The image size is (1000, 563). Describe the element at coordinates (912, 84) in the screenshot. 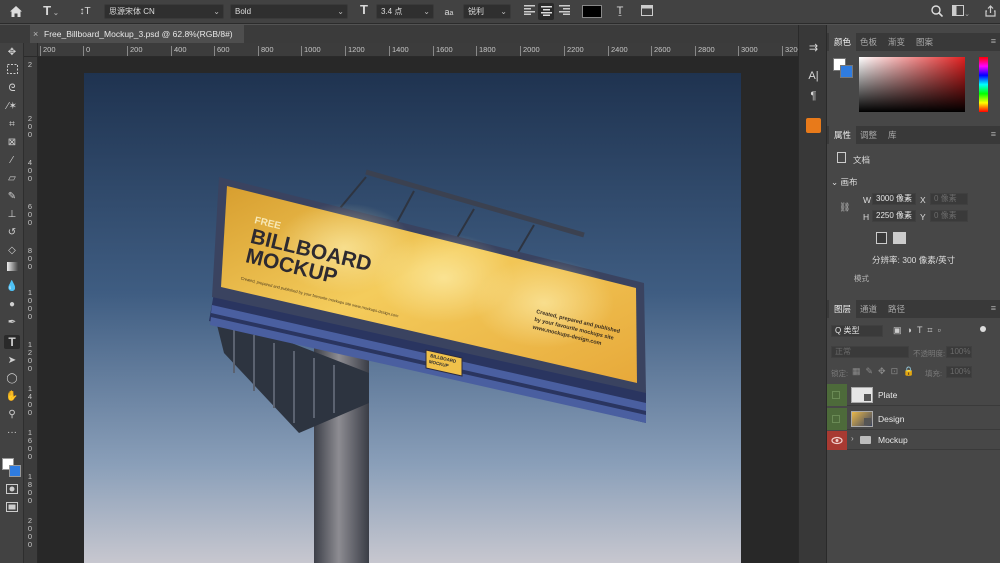

I see `color-field` at that location.